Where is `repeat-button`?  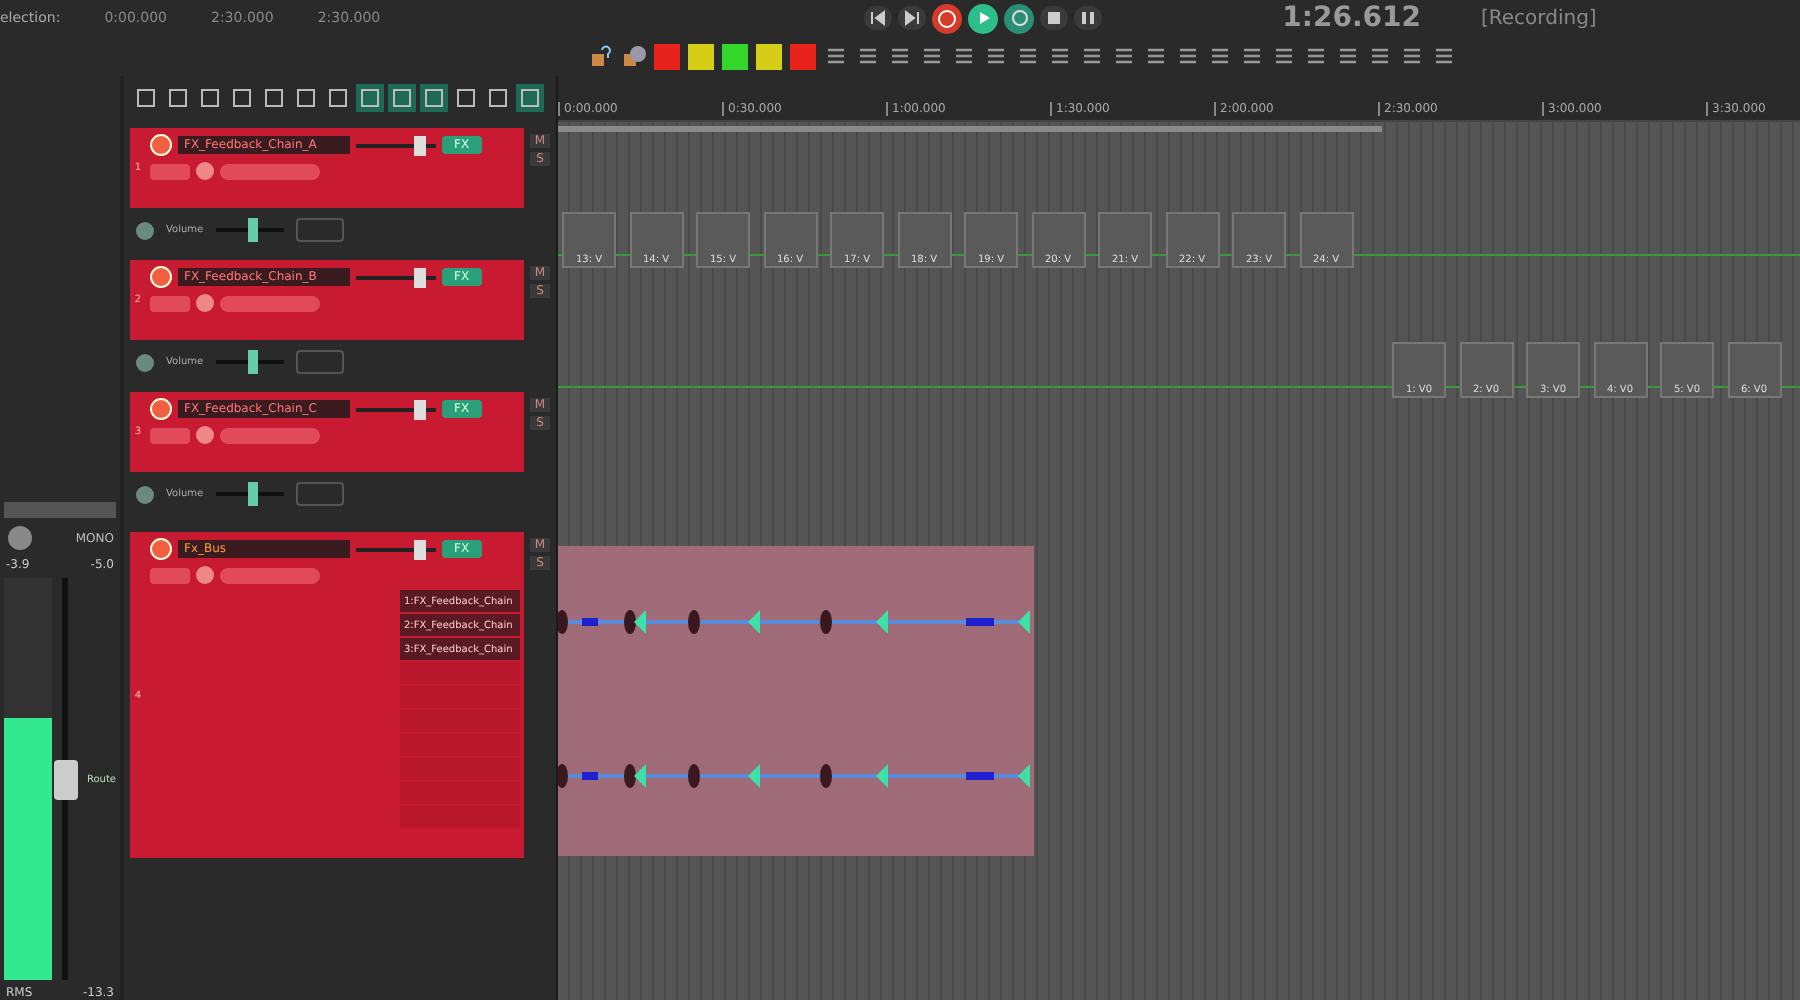
repeat-button is located at coordinates (1019, 18).